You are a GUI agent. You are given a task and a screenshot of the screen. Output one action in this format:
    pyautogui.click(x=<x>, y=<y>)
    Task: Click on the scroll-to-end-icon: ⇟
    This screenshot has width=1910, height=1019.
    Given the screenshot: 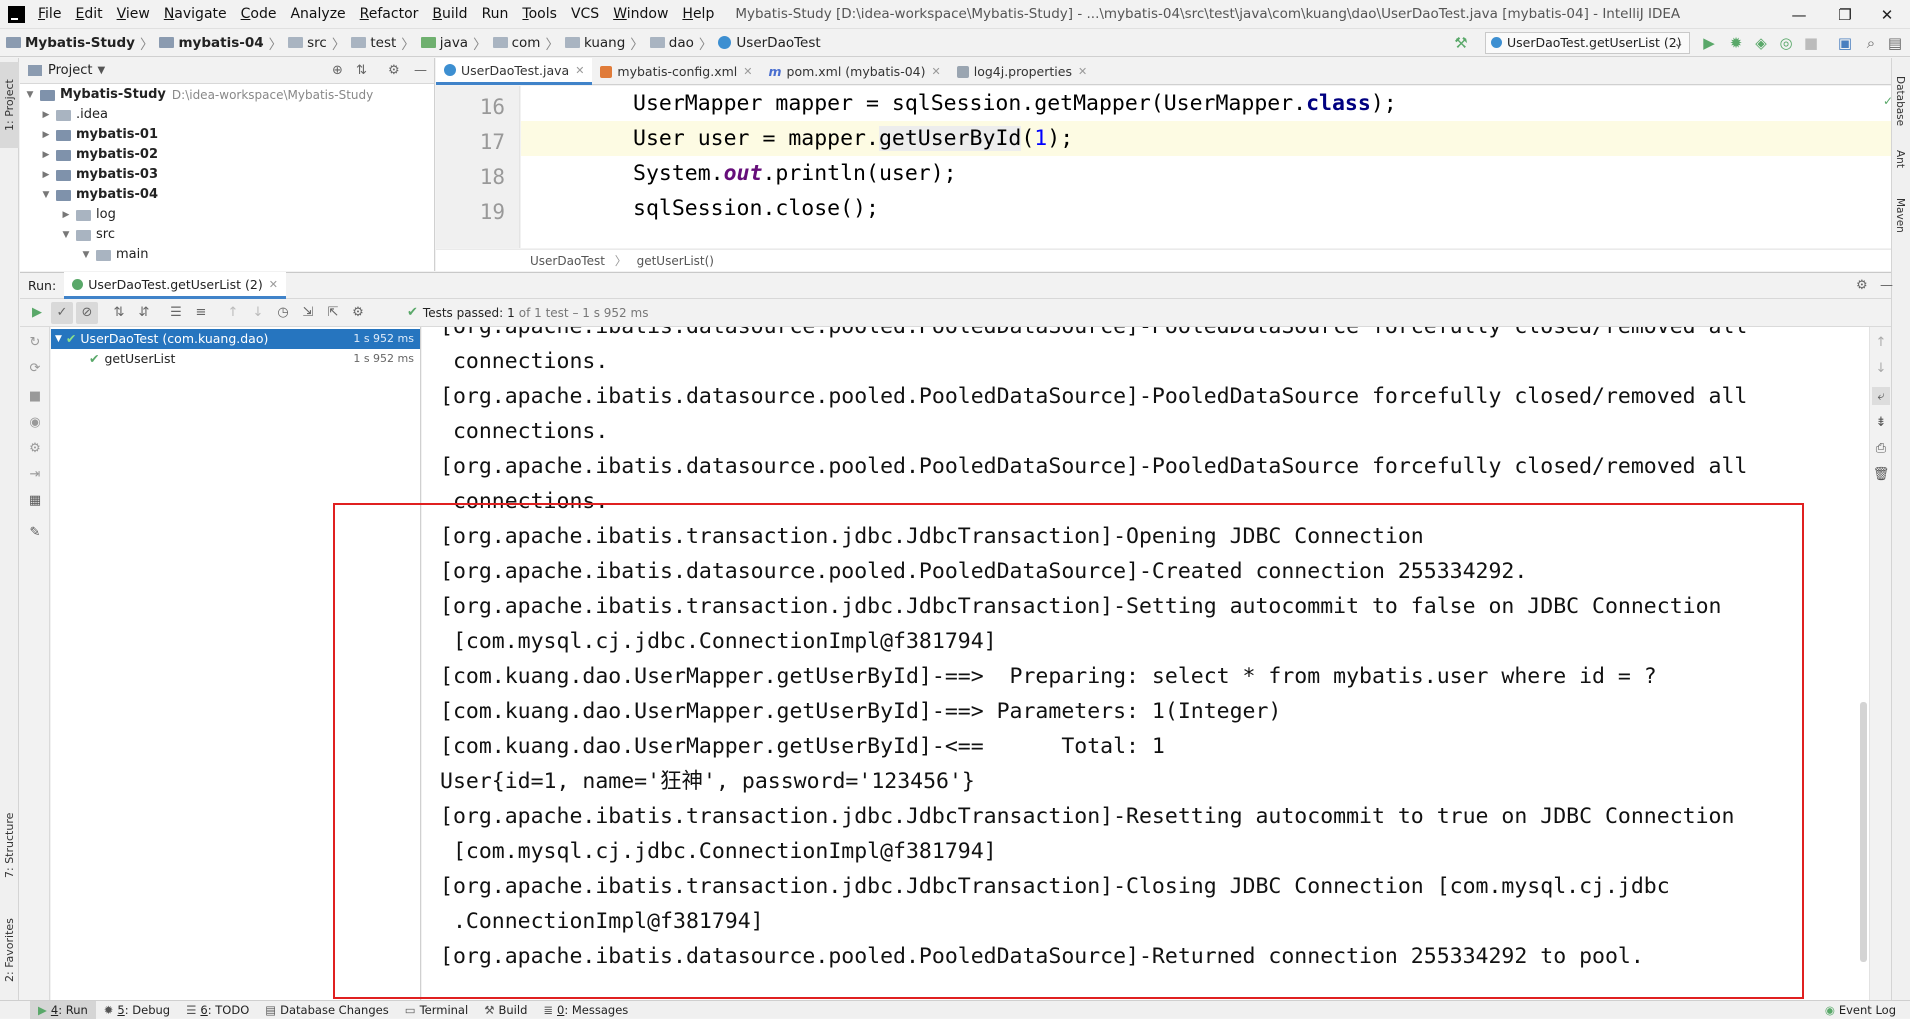 What is the action you would take?
    pyautogui.click(x=1881, y=422)
    